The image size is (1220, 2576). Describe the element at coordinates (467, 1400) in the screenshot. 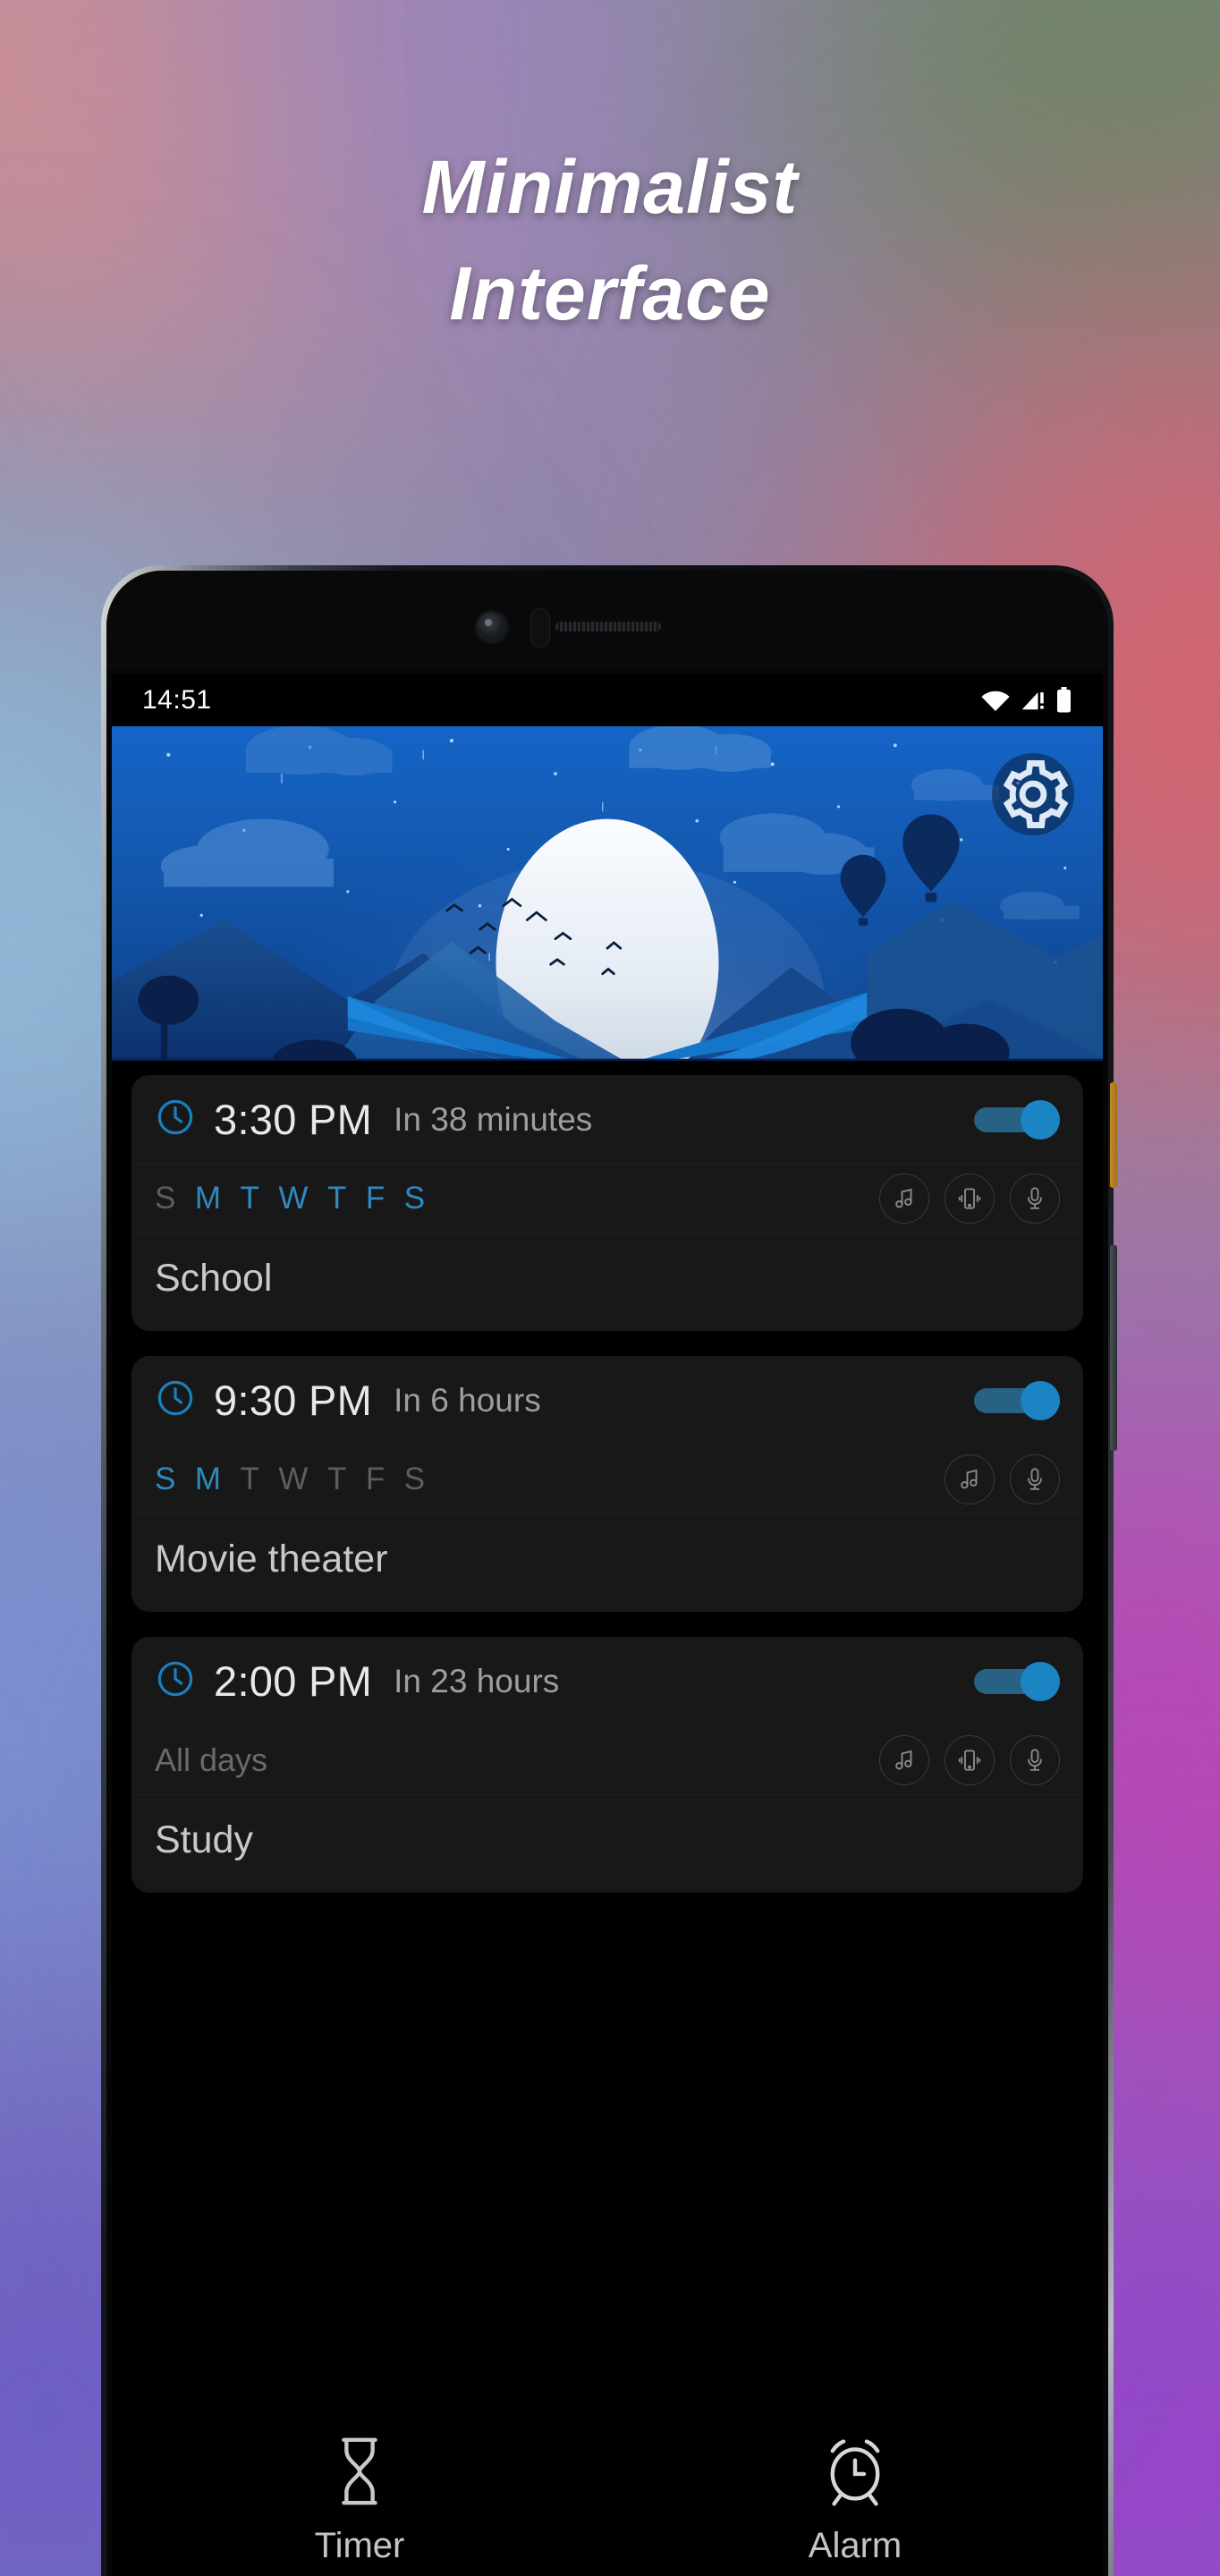

I see `alarm-countdown: In 6 hours` at that location.